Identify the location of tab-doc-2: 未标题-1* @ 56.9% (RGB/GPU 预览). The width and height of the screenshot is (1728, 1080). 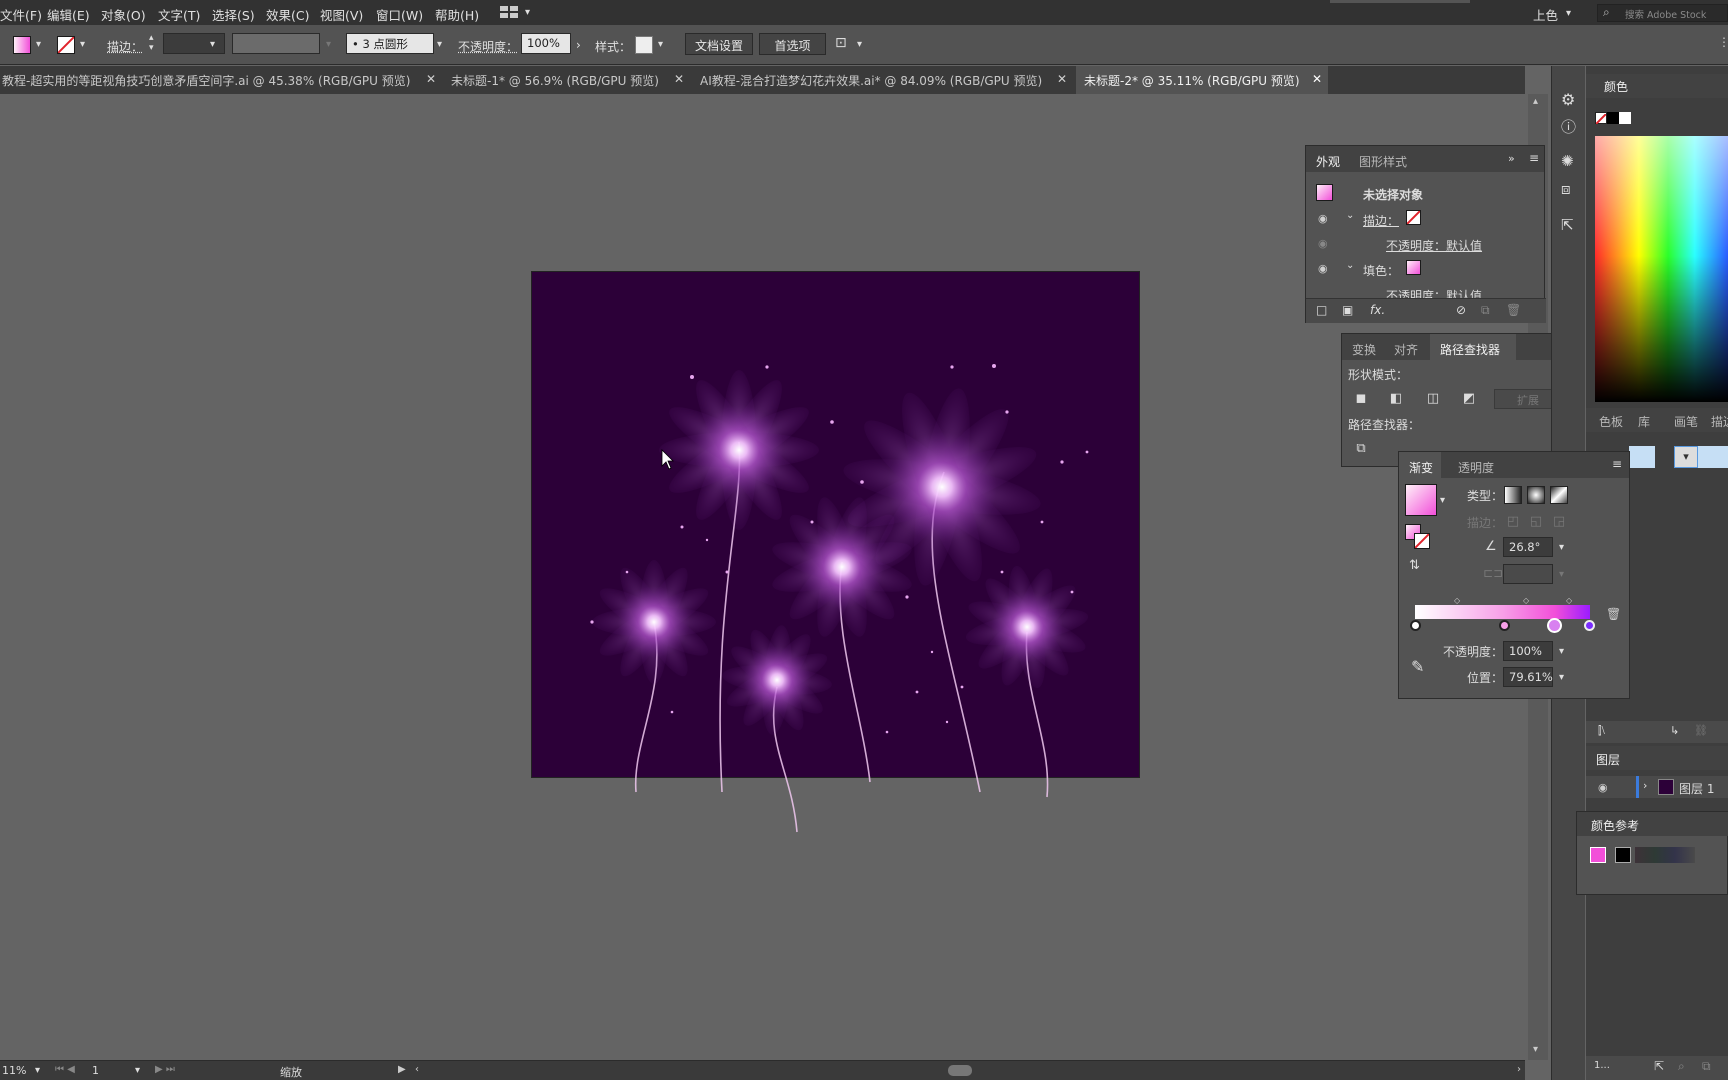
(565, 80).